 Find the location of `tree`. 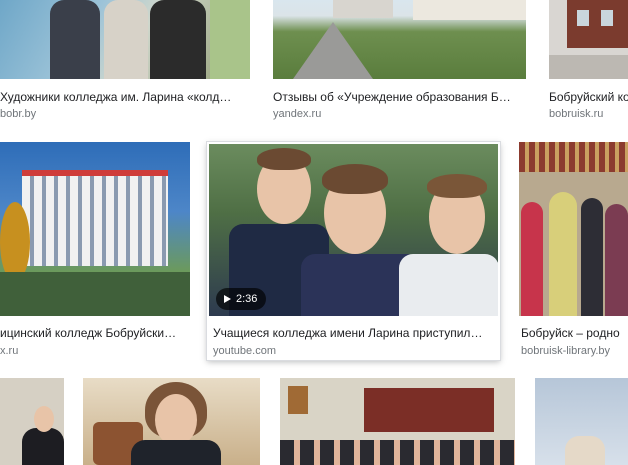

tree is located at coordinates (15, 242).